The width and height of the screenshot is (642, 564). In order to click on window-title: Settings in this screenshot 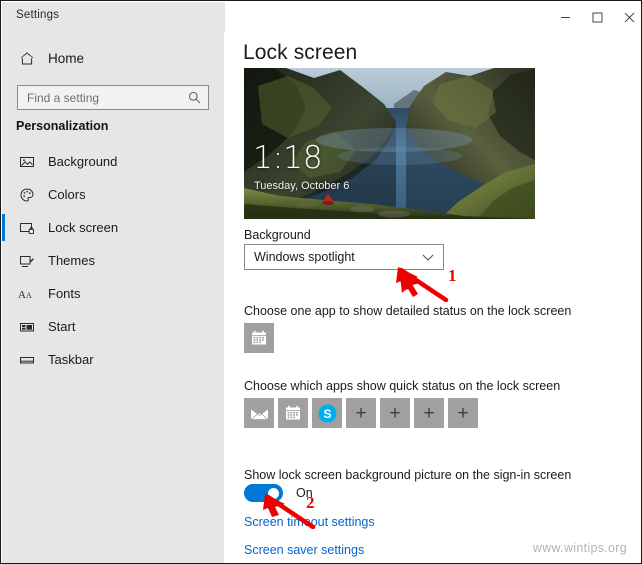, I will do `click(38, 15)`.